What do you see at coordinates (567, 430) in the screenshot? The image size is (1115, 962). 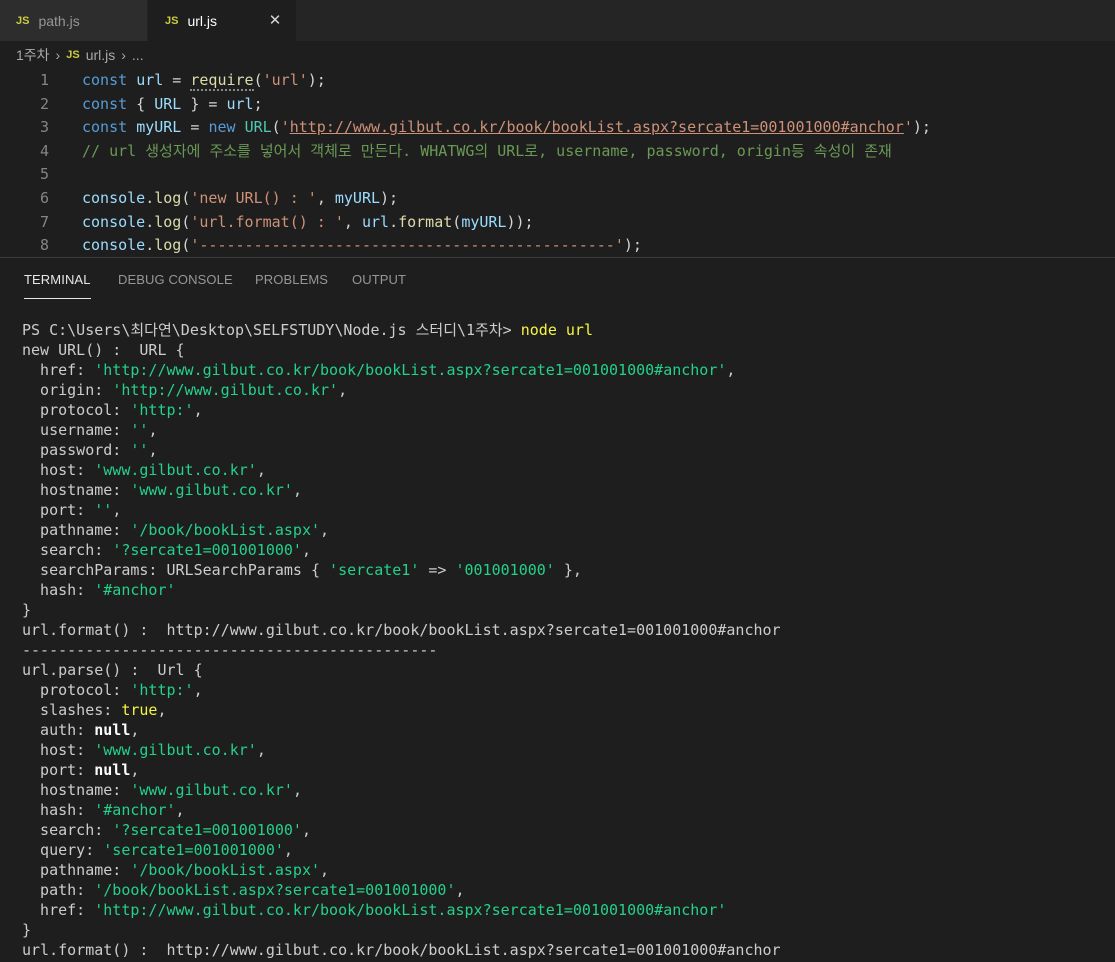 I see `terminal-line: username: '',` at bounding box center [567, 430].